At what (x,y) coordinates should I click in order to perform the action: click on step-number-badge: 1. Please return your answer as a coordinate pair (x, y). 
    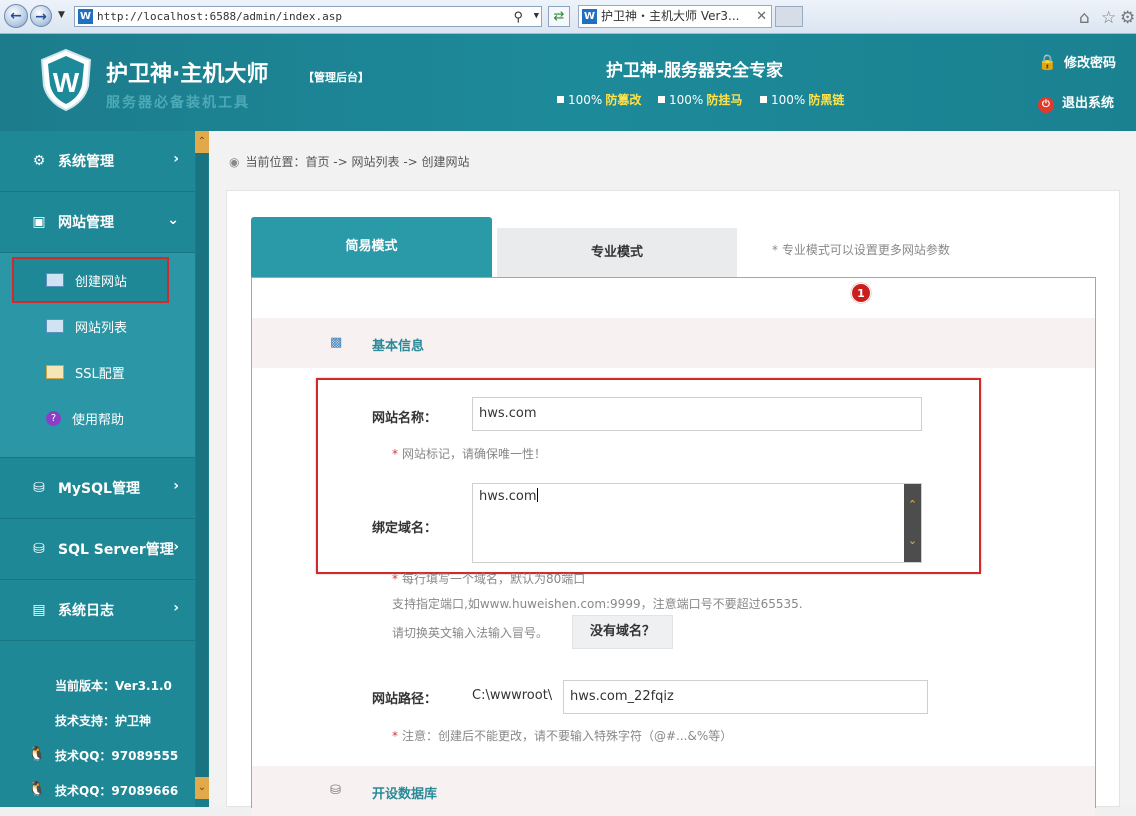
    Looking at the image, I should click on (861, 293).